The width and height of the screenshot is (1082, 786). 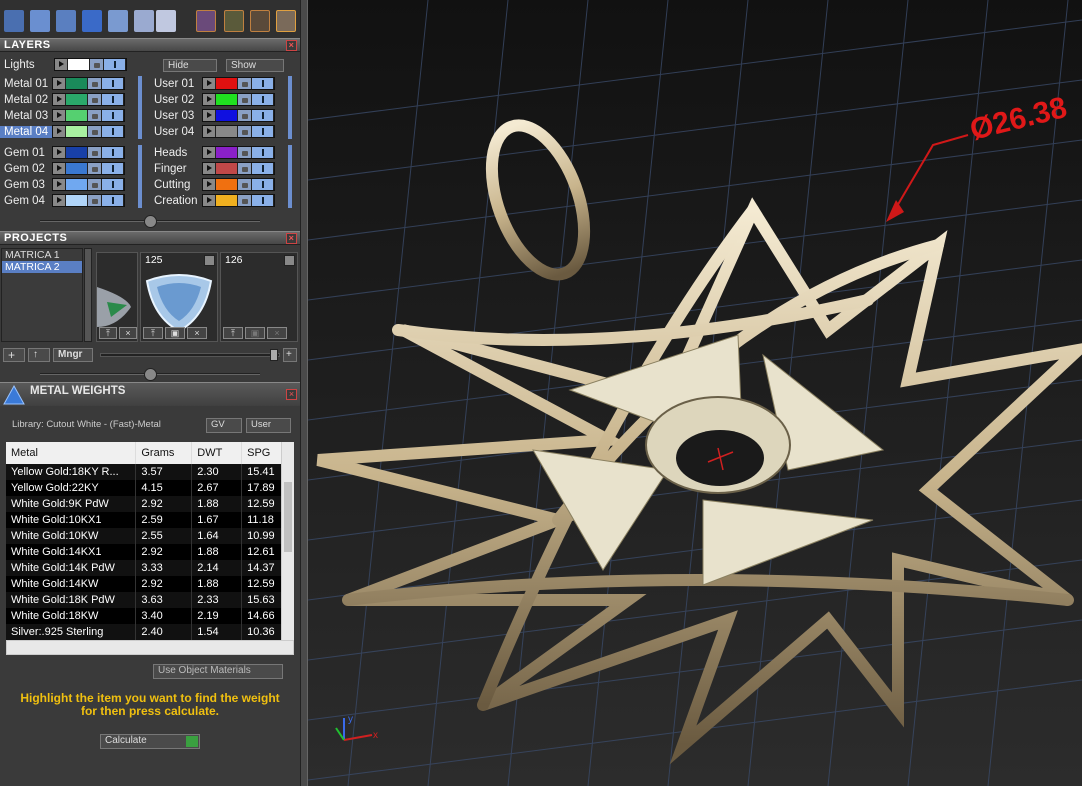 What do you see at coordinates (274, 355) in the screenshot?
I see `slider-handle` at bounding box center [274, 355].